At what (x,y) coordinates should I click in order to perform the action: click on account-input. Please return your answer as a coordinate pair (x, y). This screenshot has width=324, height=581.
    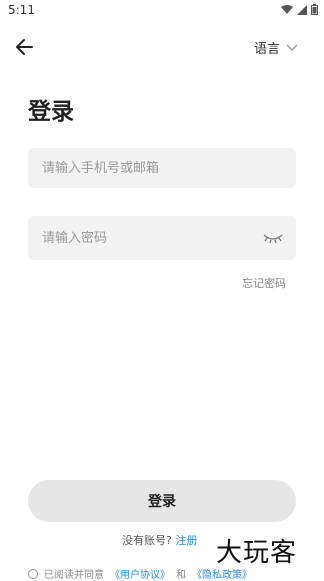
    Looking at the image, I should click on (162, 168).